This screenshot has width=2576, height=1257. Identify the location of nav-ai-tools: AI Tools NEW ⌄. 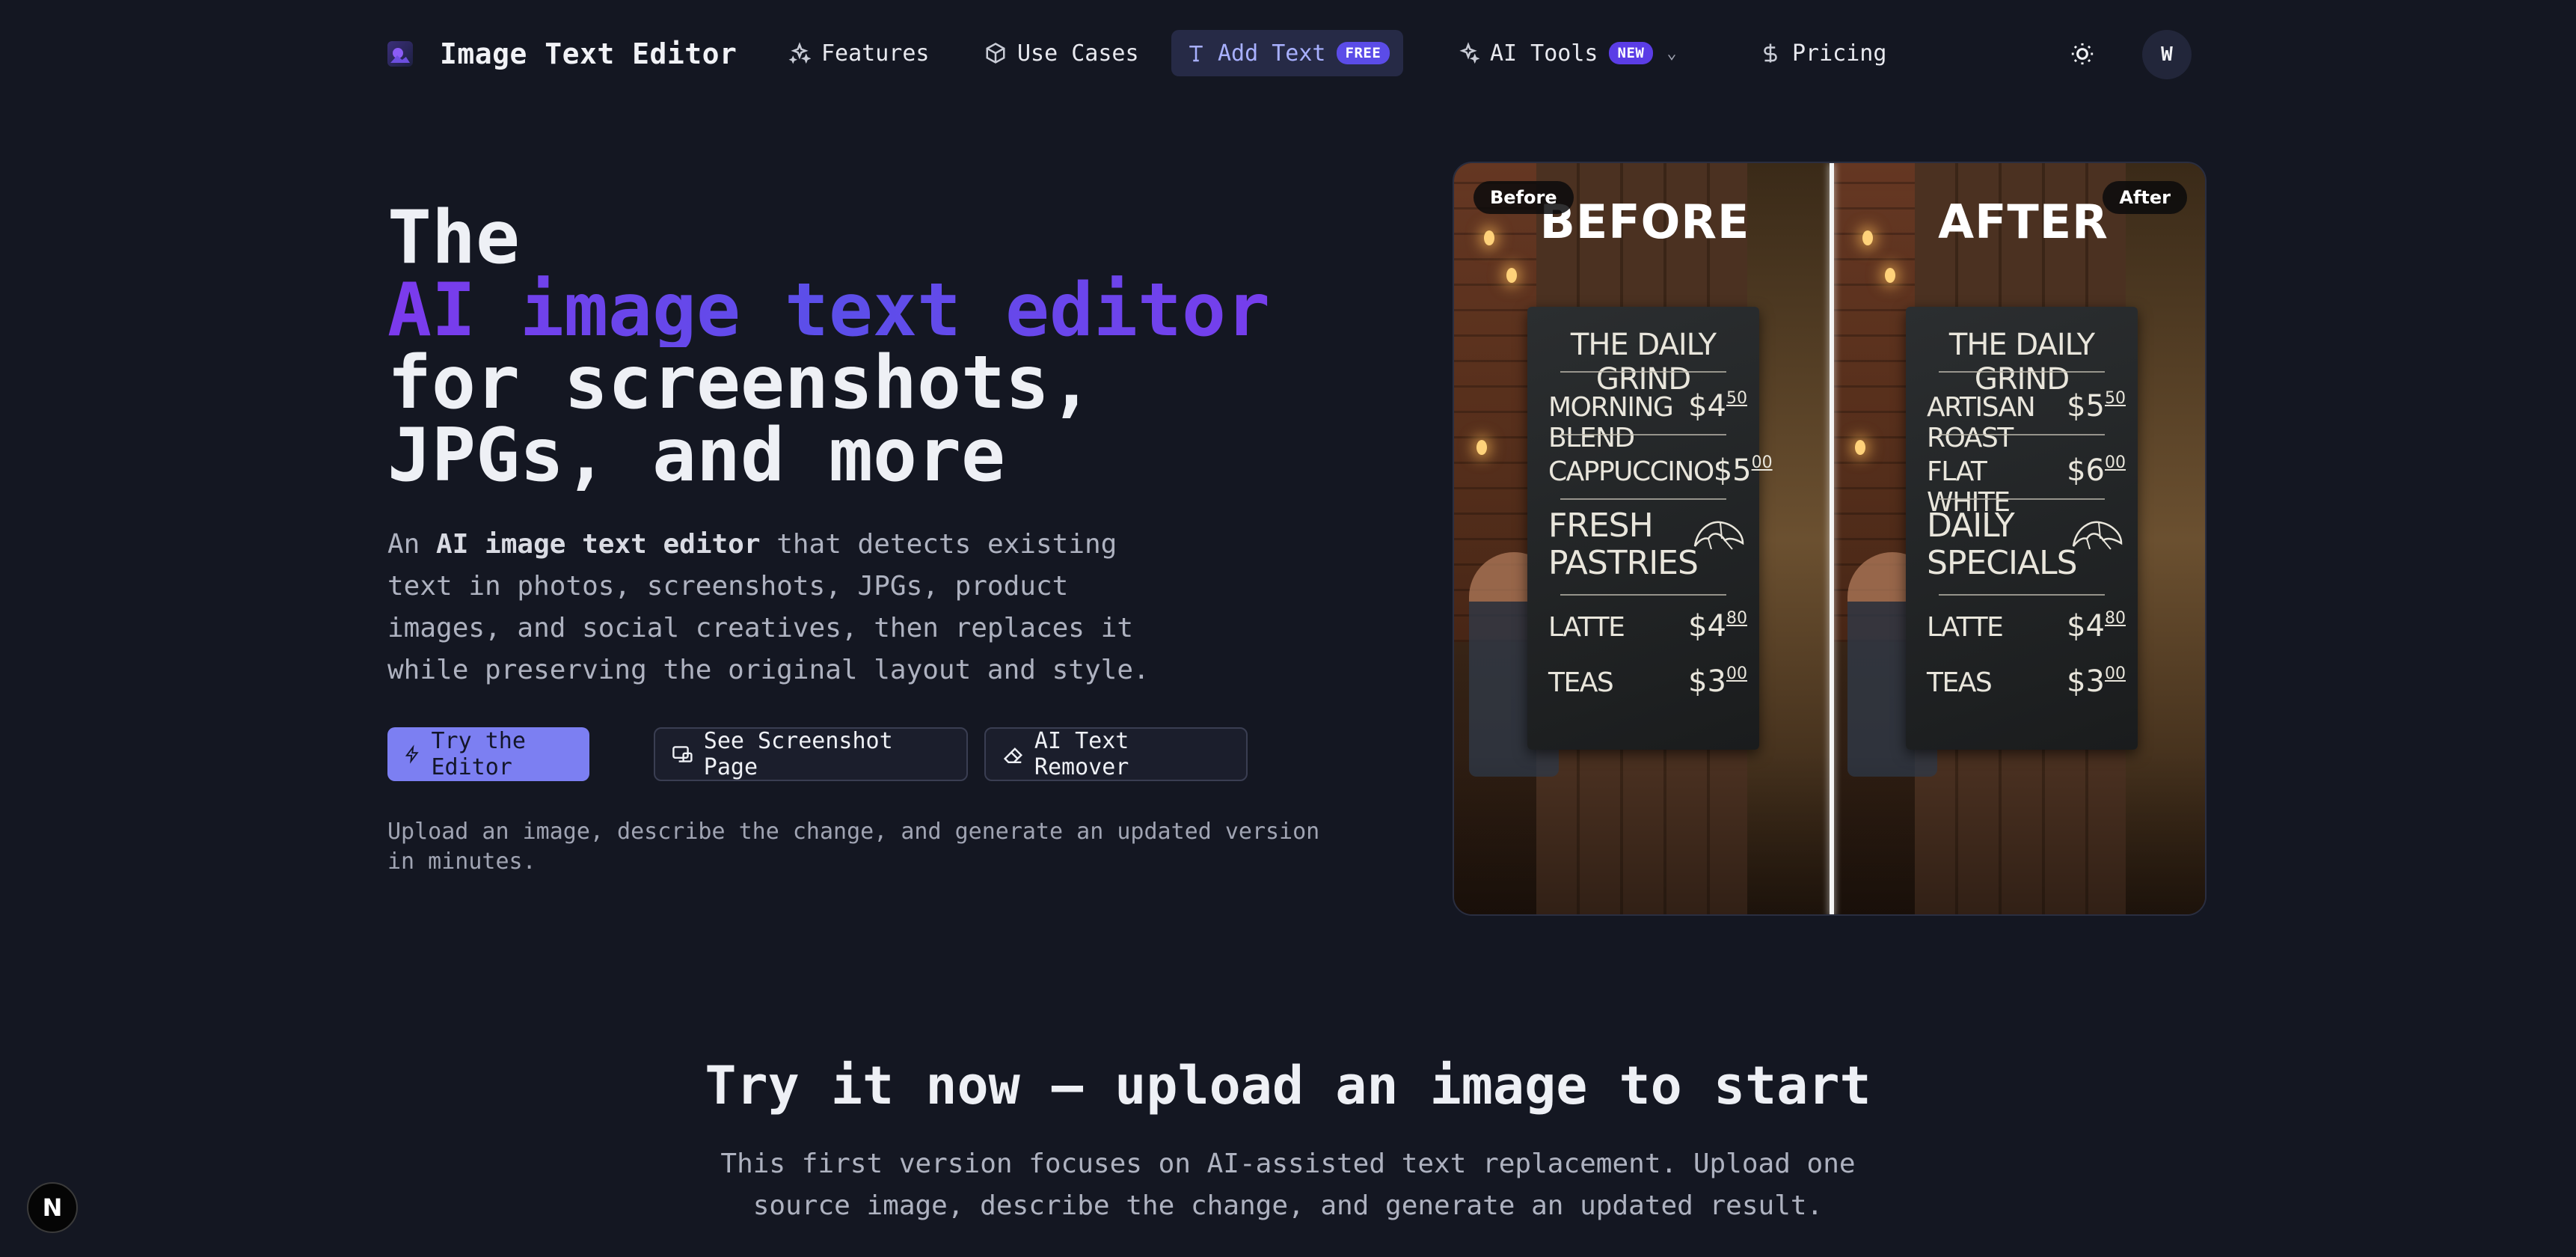
(1567, 53).